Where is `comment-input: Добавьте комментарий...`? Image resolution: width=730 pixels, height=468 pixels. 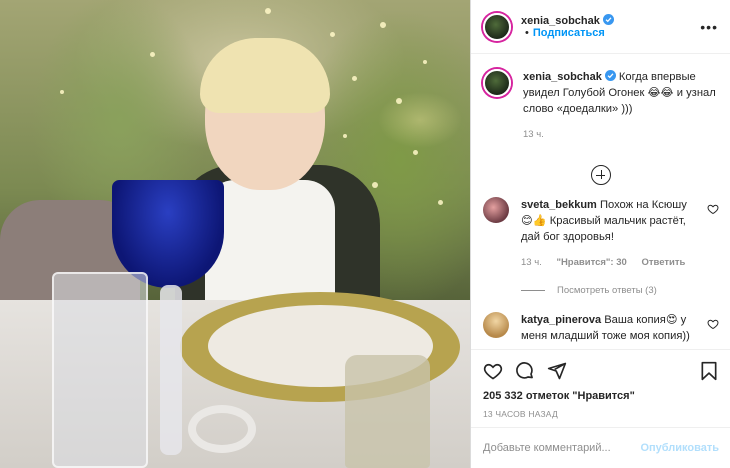 comment-input: Добавьте комментарий... is located at coordinates (561, 448).